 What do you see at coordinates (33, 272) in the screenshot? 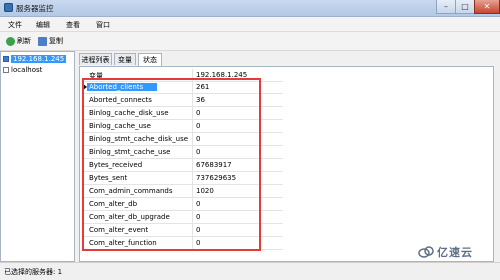
I see `status-text: 已选择的服务器: 1` at bounding box center [33, 272].